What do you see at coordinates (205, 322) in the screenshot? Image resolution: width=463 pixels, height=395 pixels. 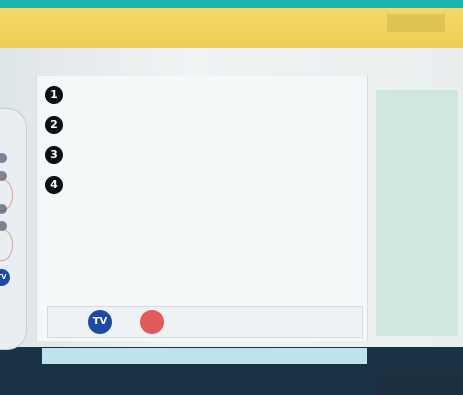 I see `tv-row: TV` at bounding box center [205, 322].